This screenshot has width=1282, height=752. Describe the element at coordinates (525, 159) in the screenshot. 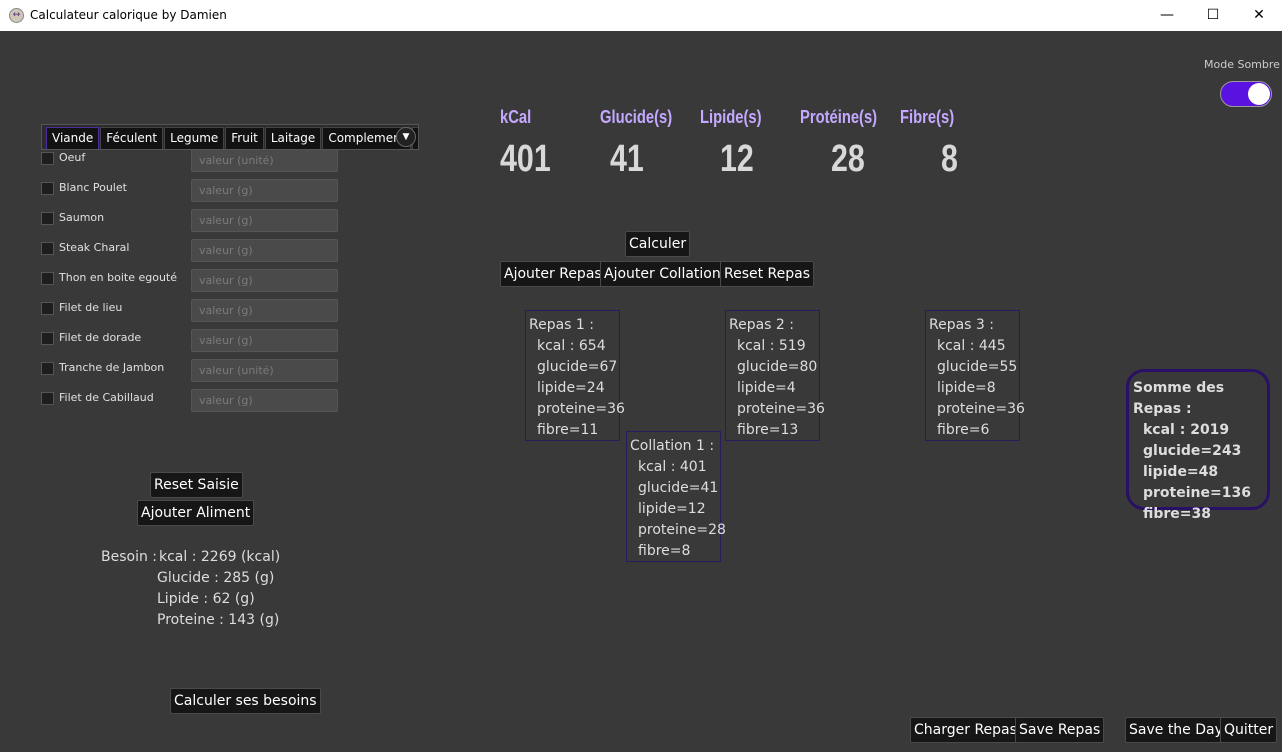

I see `macro-value-kcal: 401` at that location.